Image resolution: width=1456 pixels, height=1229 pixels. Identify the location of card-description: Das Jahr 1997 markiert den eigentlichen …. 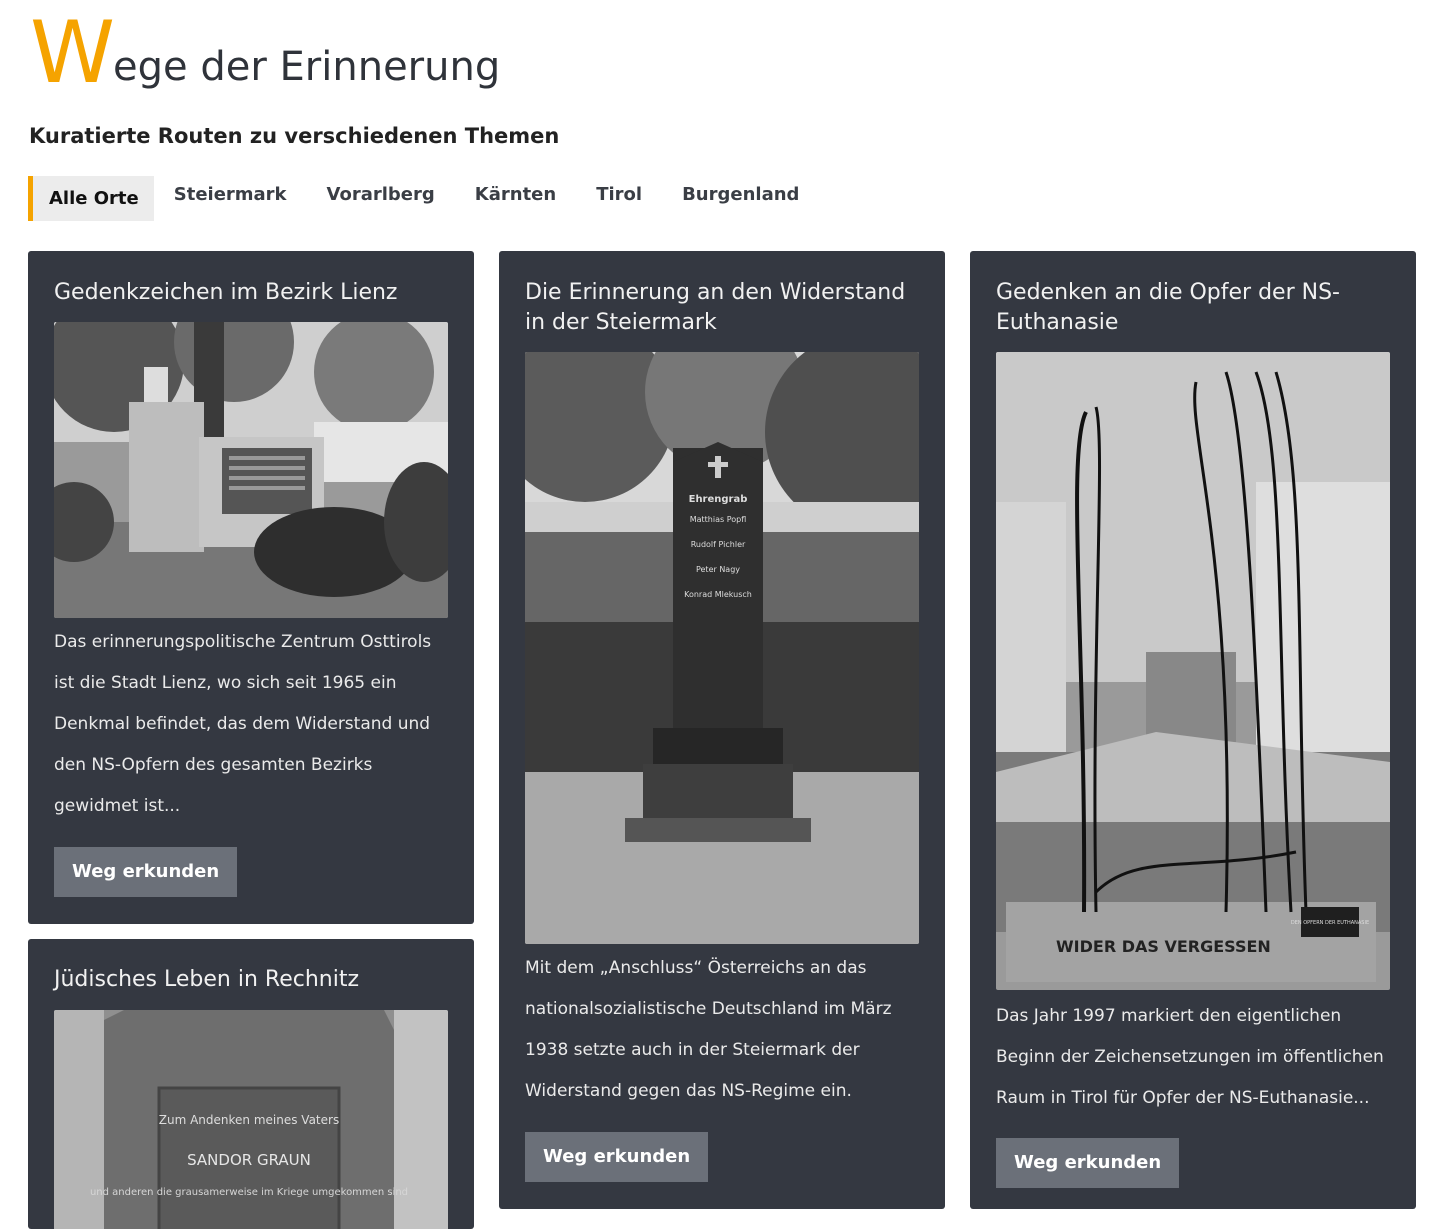
(1190, 1057).